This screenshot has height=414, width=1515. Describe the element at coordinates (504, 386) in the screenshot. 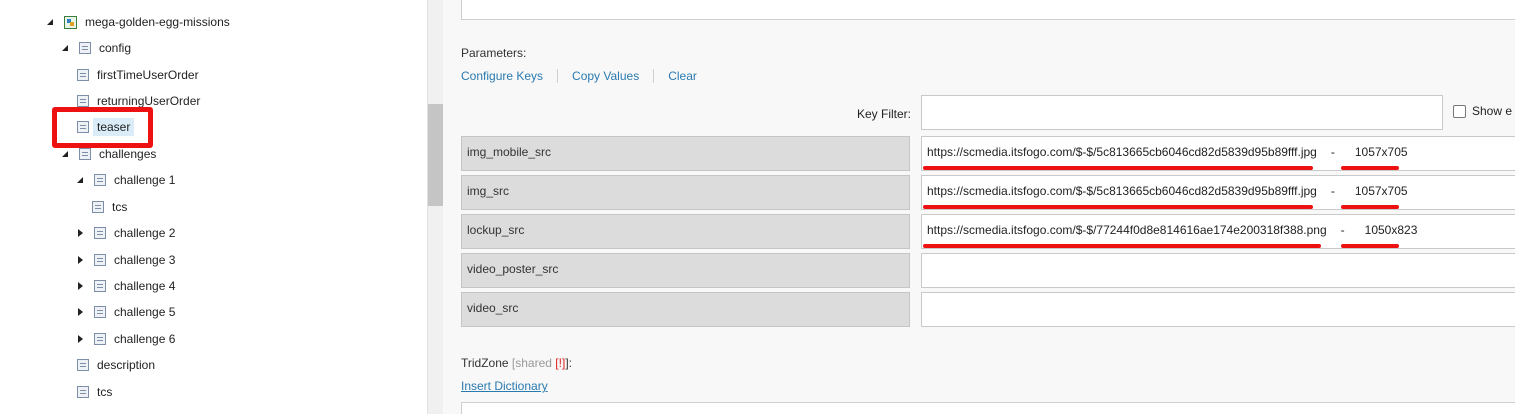

I see `insert-dictionary-link: Insert Dictionary` at that location.